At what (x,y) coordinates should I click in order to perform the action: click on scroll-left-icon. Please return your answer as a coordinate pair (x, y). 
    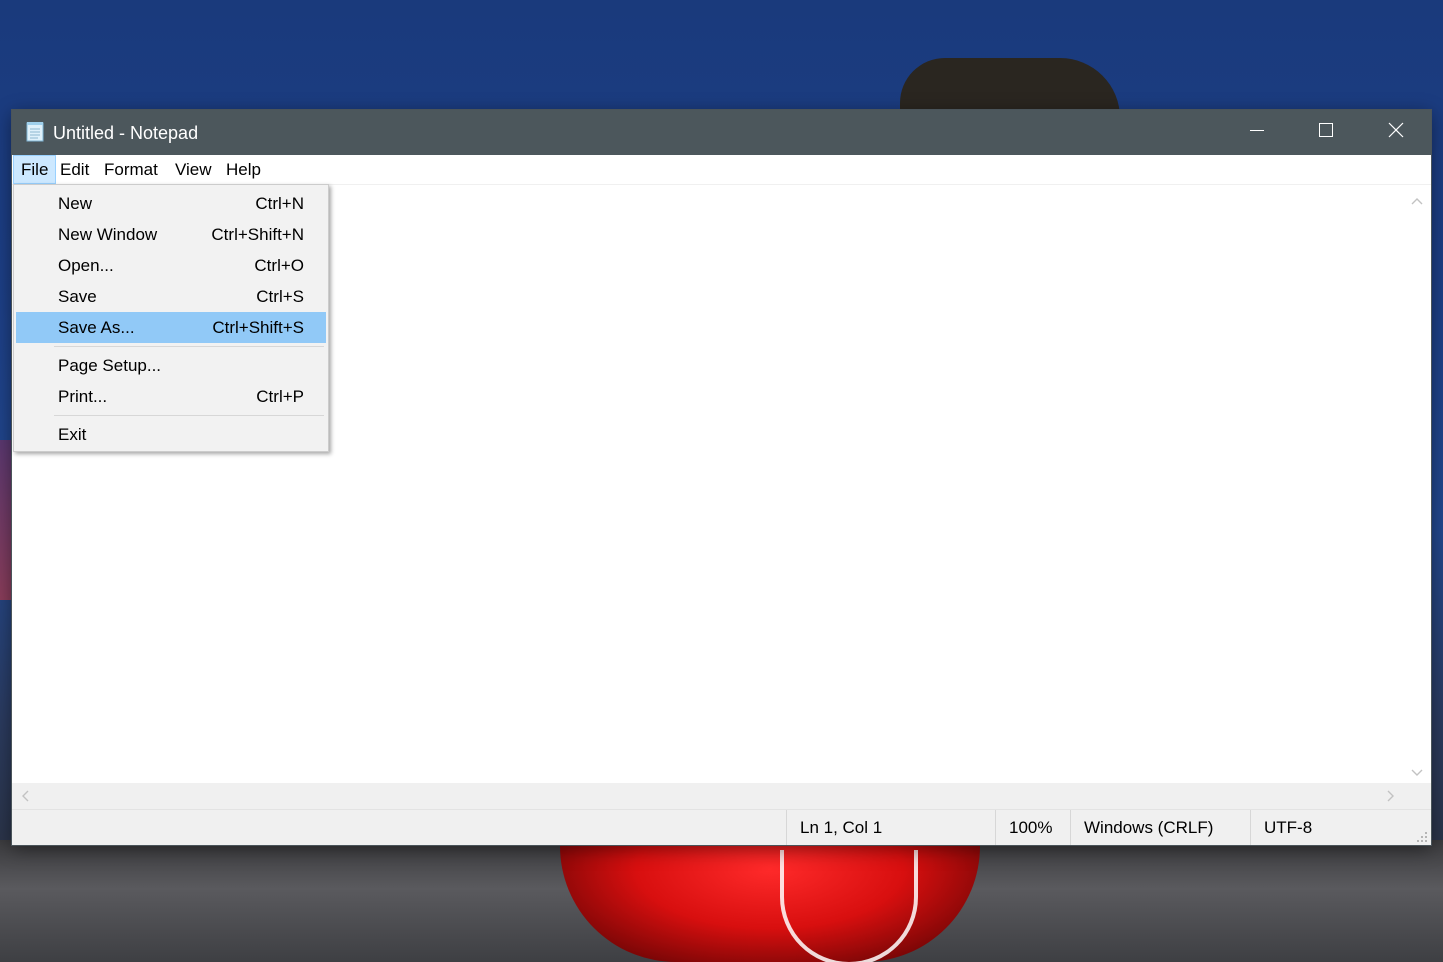
    Looking at the image, I should click on (25, 797).